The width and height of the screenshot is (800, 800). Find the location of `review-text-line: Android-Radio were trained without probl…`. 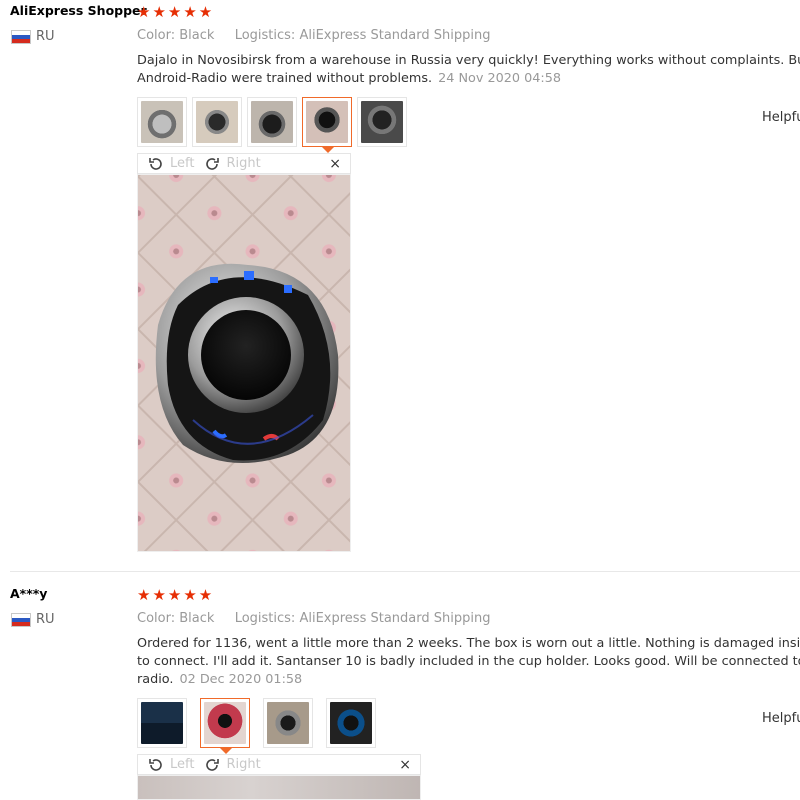

review-text-line: Android-Radio were trained without probl… is located at coordinates (285, 78).